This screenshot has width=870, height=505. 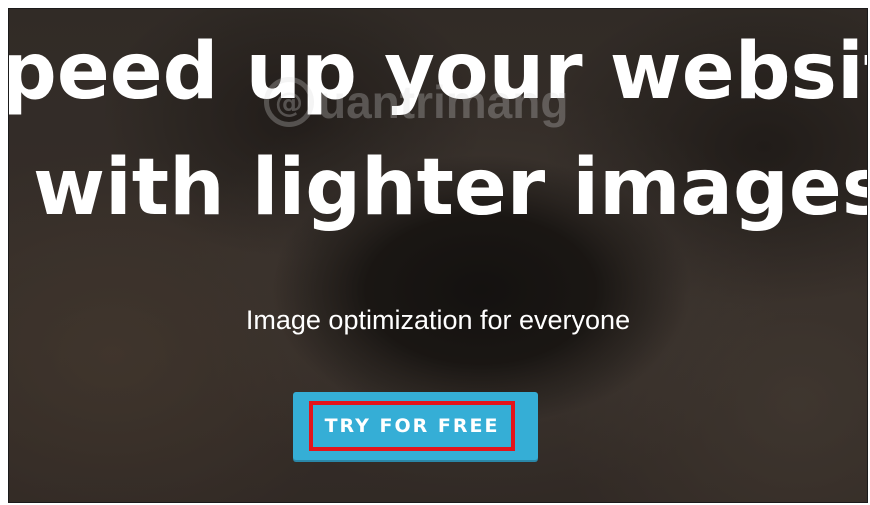 I want to click on cta-container: TRY FOR FREE, so click(x=415, y=426).